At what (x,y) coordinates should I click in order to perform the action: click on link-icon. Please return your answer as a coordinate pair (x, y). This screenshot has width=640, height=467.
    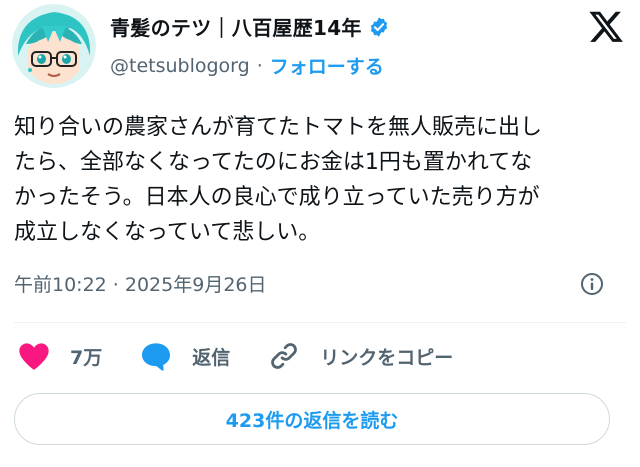
    Looking at the image, I should click on (284, 356).